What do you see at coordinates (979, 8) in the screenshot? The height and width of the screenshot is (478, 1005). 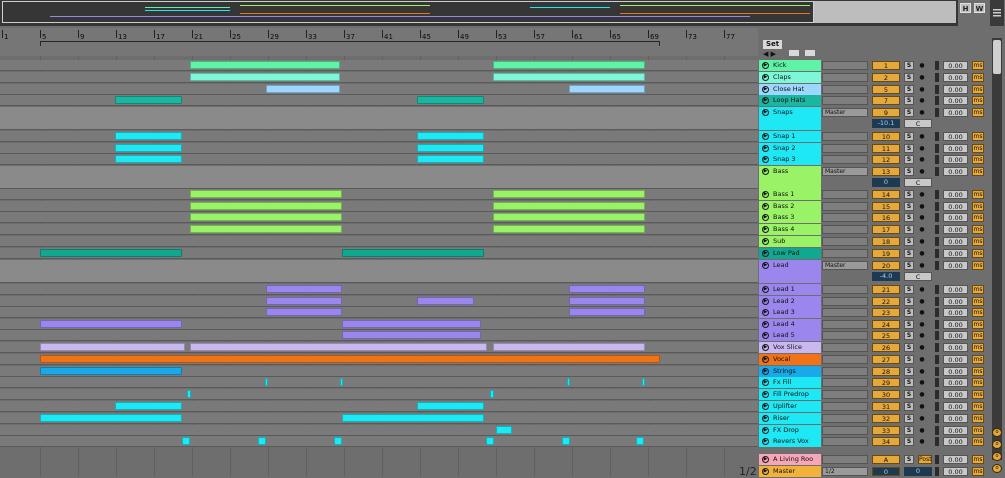 I see `wrap-button: W` at bounding box center [979, 8].